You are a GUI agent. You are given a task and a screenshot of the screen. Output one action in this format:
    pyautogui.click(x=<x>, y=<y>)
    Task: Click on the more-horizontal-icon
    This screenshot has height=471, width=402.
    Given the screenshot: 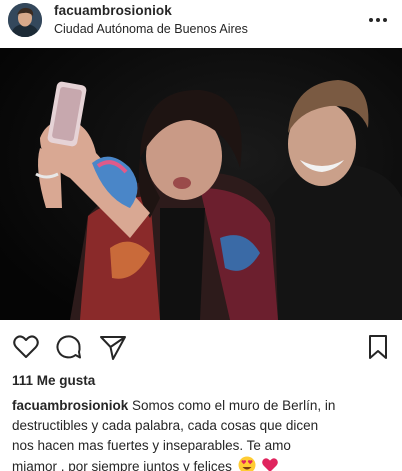 What is the action you would take?
    pyautogui.click(x=378, y=20)
    